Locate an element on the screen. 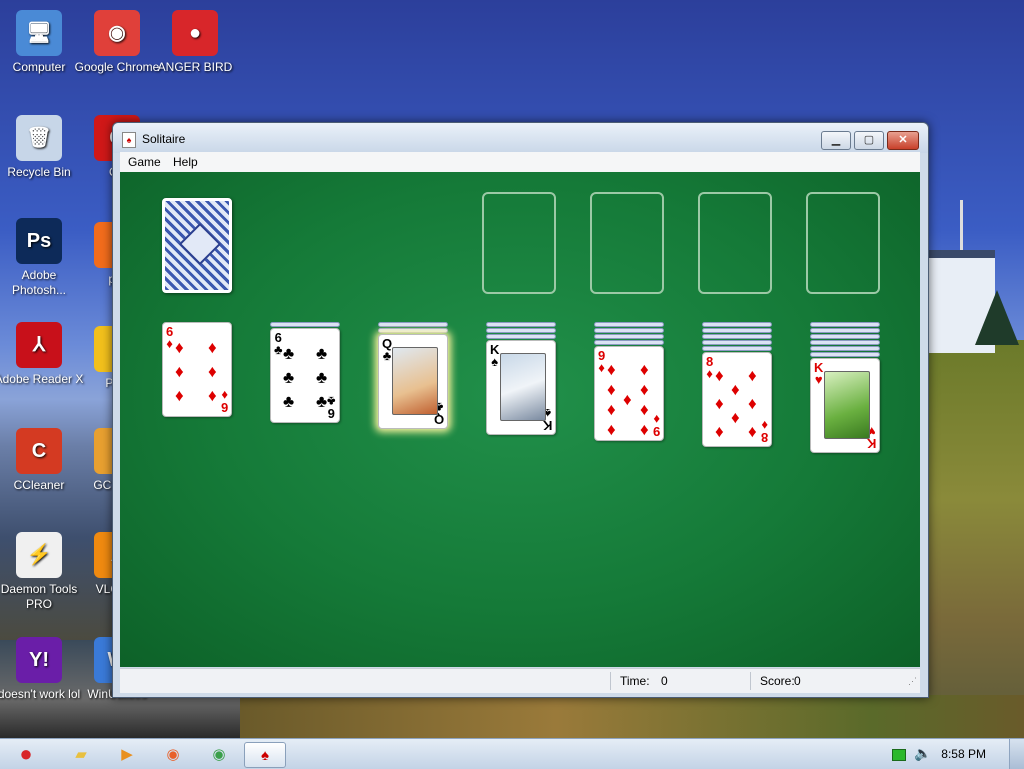 This screenshot has height=769, width=1024. resize-grip-icon: ⋰ is located at coordinates (912, 681).